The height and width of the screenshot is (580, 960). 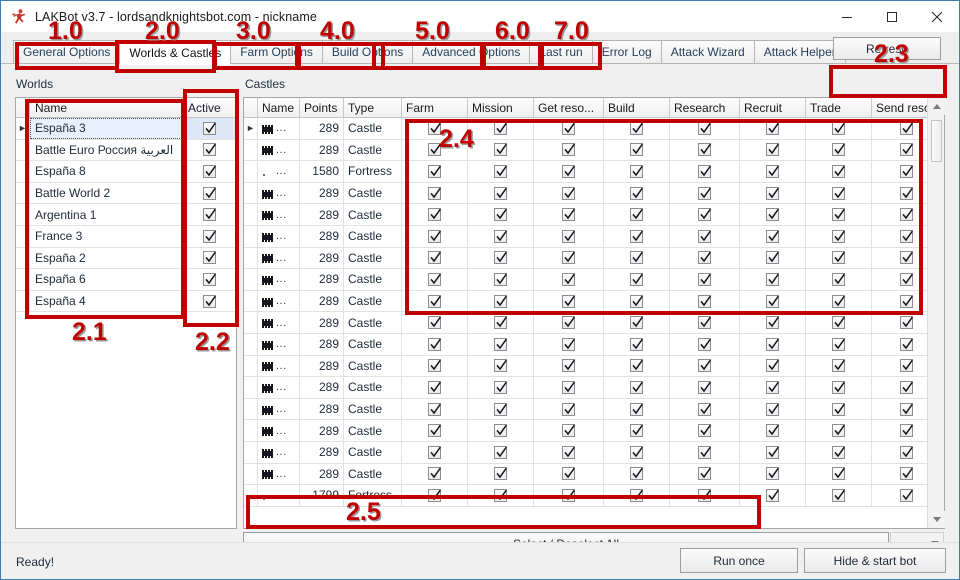 What do you see at coordinates (279, 107) in the screenshot?
I see `castles-column-header-name: Name` at bounding box center [279, 107].